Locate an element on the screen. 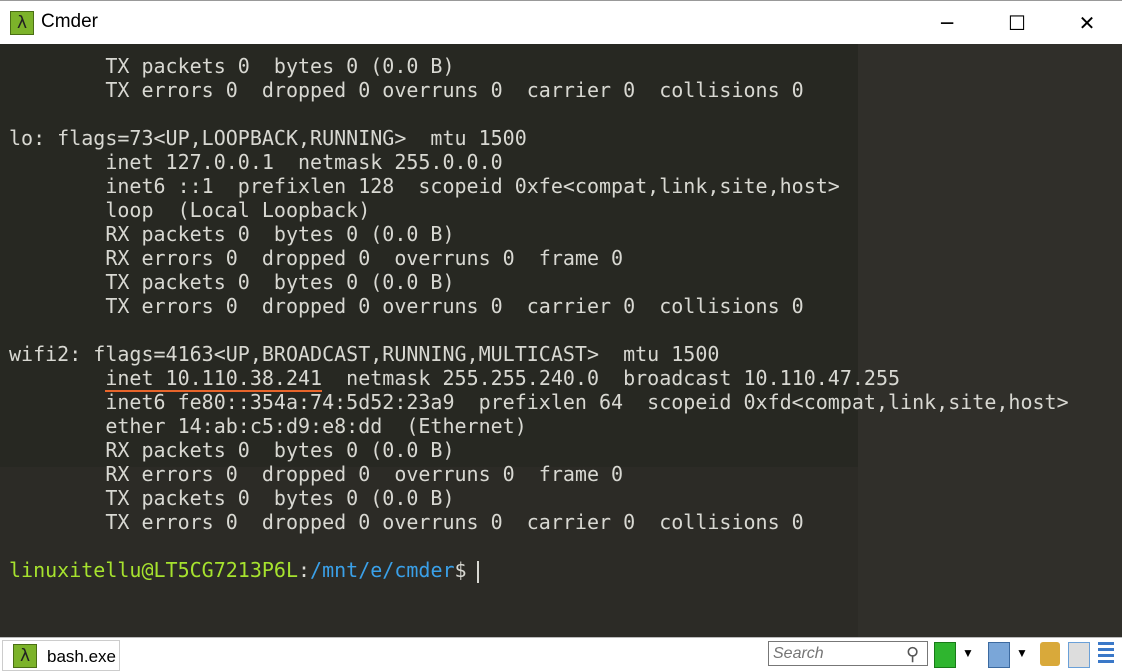 The height and width of the screenshot is (671, 1122). terminal-line: ether 14:ab:c5:d9:e8:dd (Ethernet) is located at coordinates (268, 426).